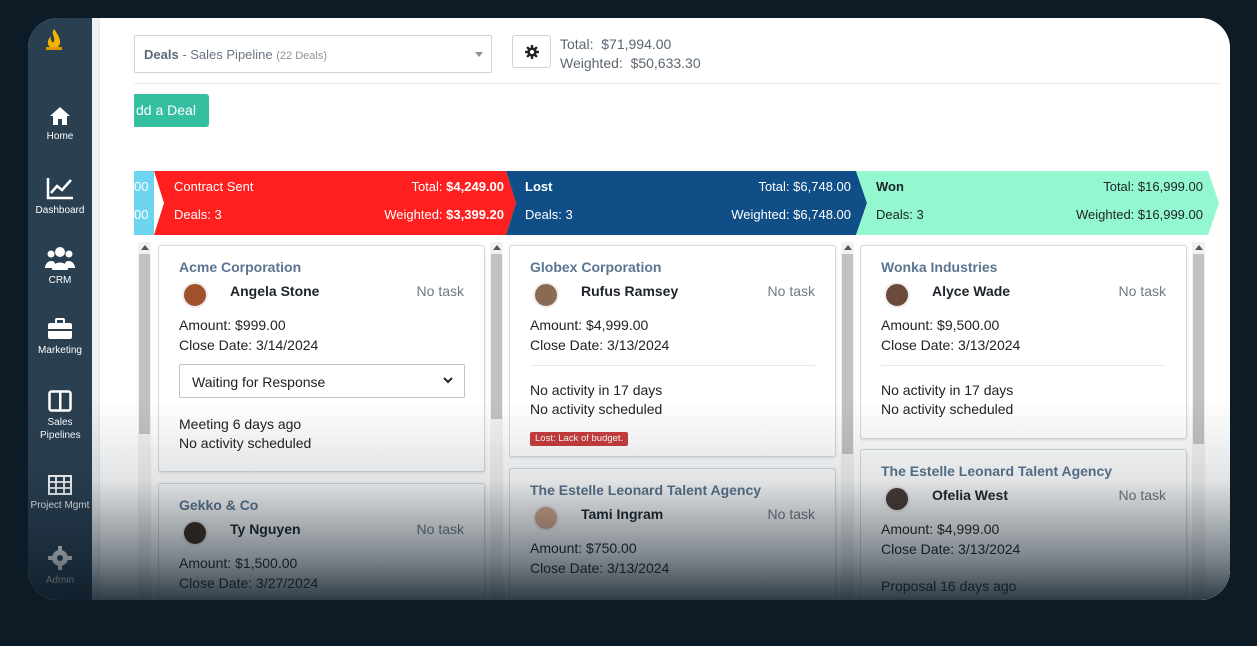  What do you see at coordinates (595, 267) in the screenshot?
I see `deal-company: Globex Corporation` at bounding box center [595, 267].